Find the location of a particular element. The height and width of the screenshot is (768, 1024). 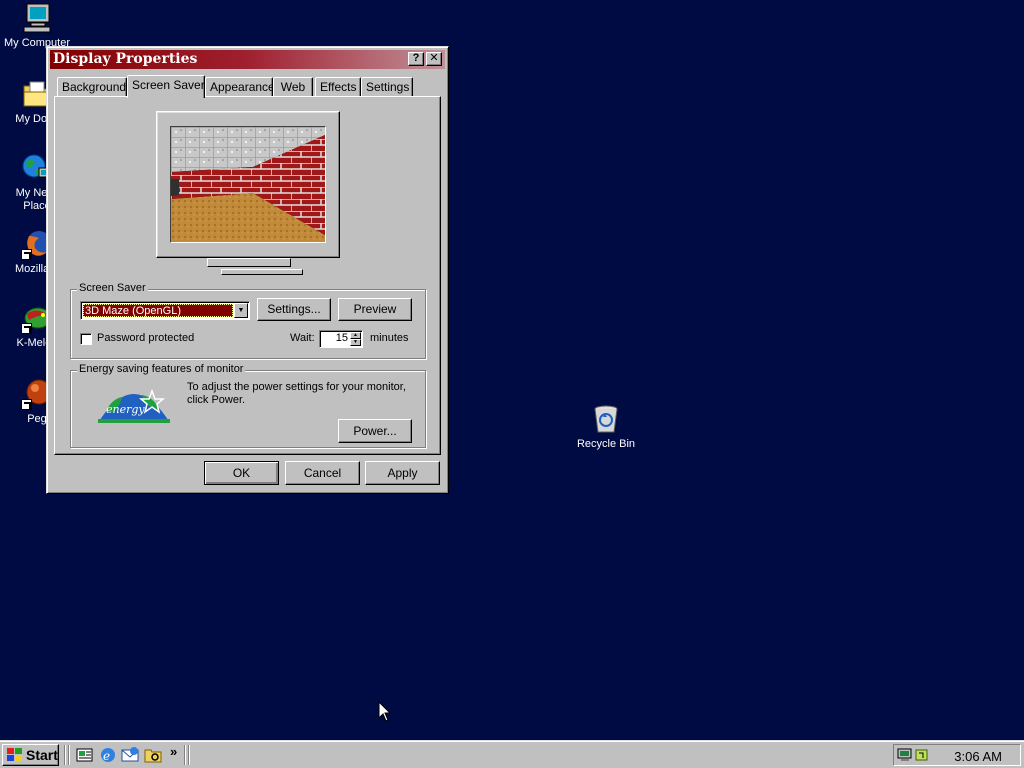

internet-explorer-icon: e is located at coordinates (108, 756).